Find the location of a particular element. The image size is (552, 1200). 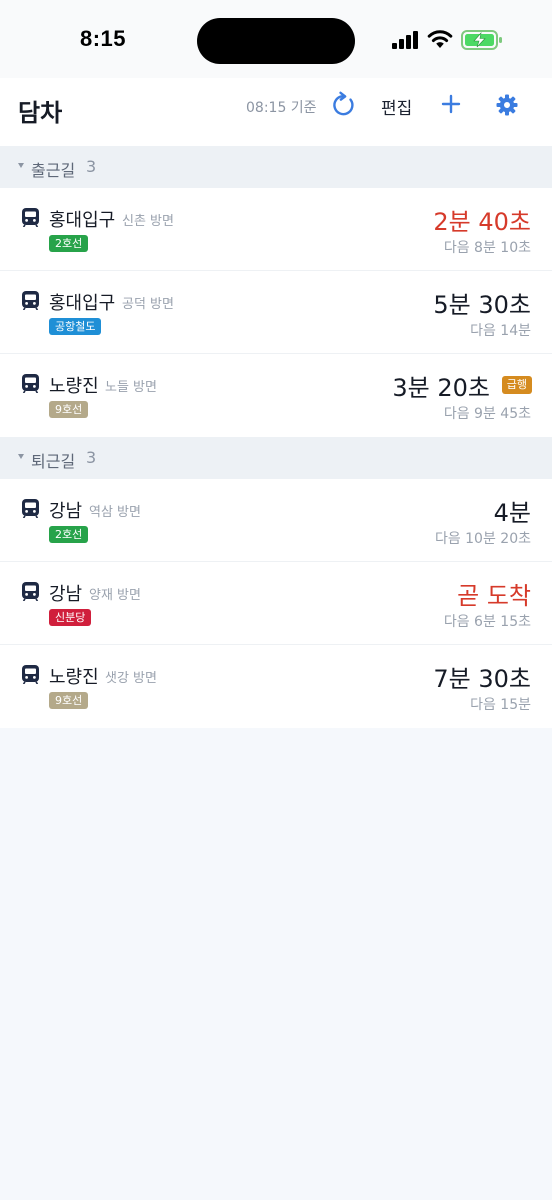

direction-label: 역삼 방면 is located at coordinates (115, 512).